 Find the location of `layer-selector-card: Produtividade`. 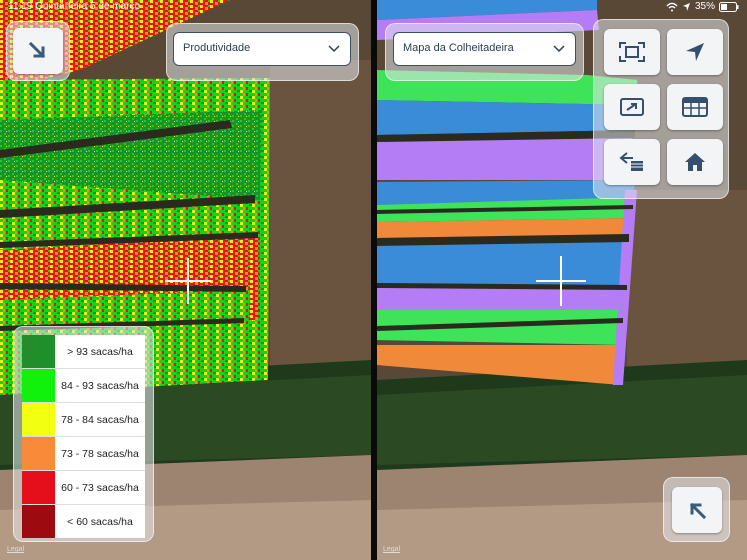

layer-selector-card: Produtividade is located at coordinates (262, 52).